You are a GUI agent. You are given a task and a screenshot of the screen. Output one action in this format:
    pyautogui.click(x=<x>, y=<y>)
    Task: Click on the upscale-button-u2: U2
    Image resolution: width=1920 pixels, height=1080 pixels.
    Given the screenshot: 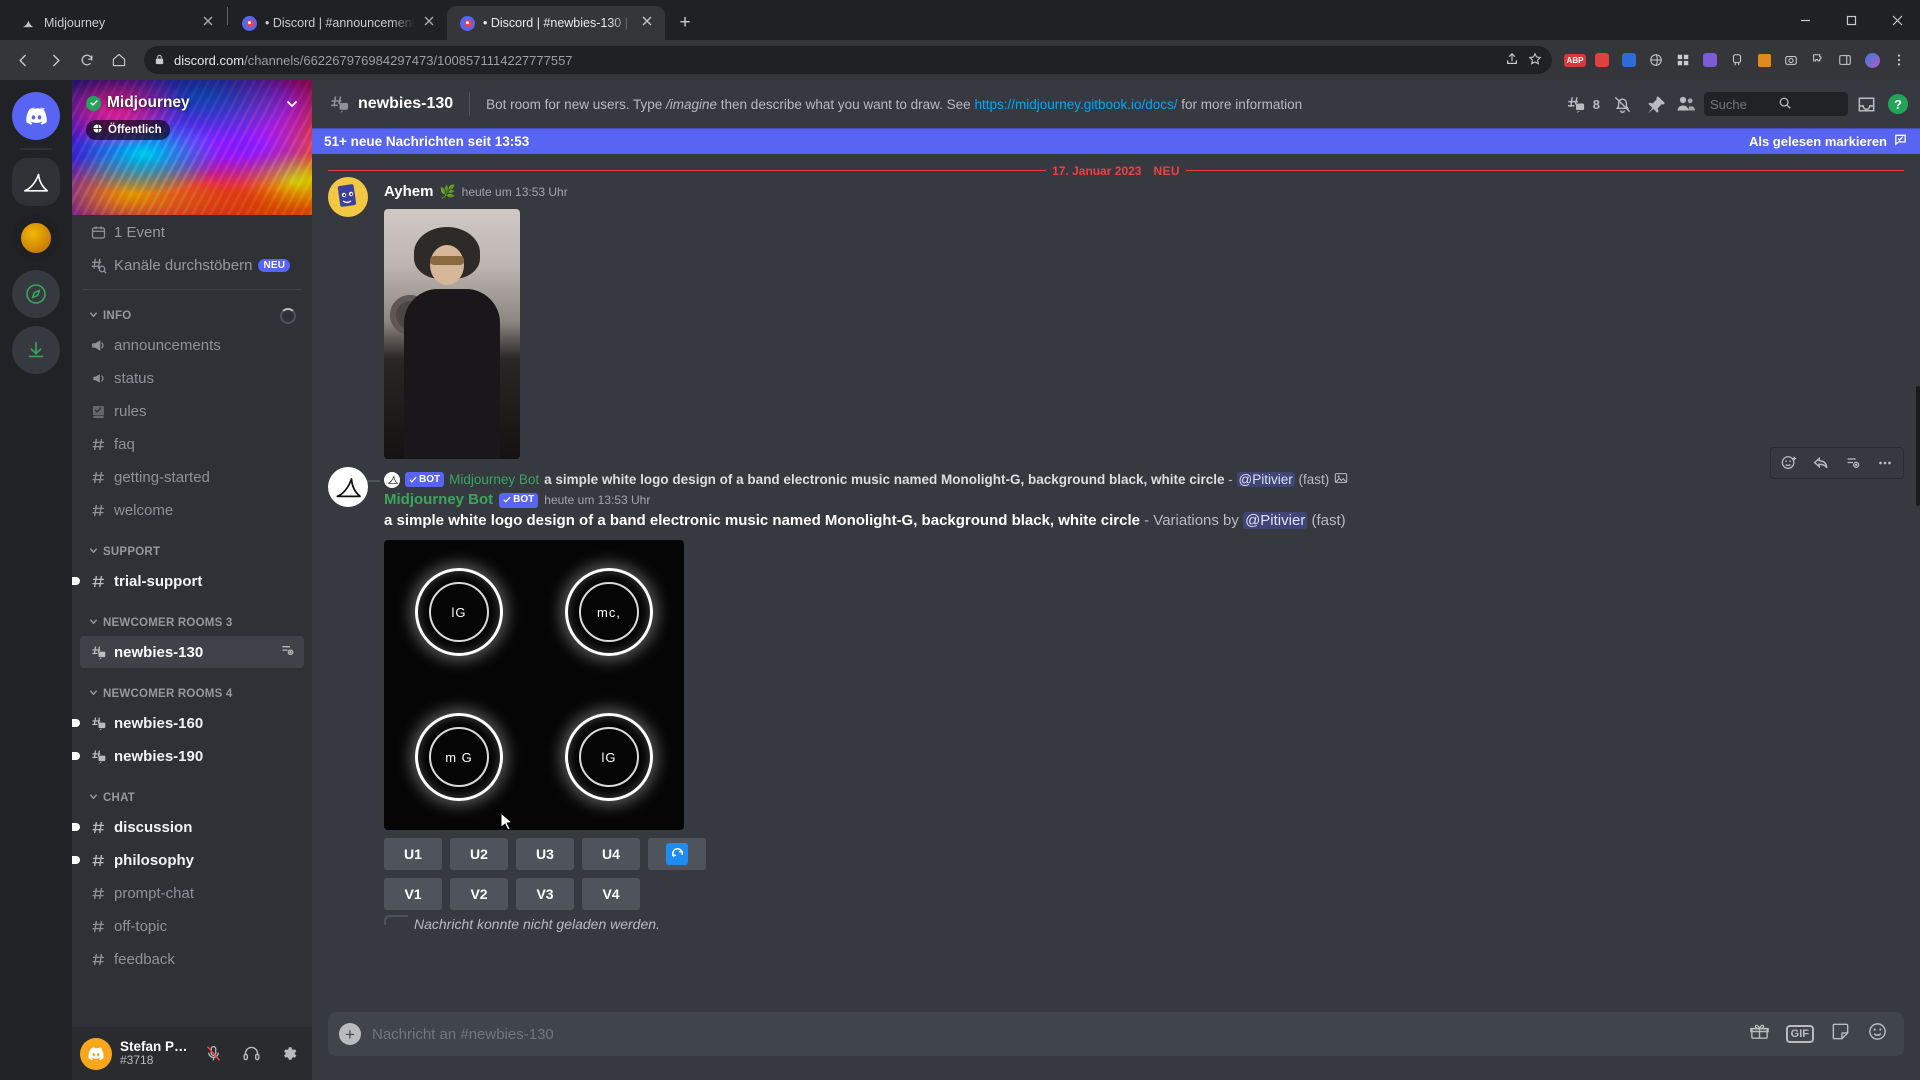 What is the action you would take?
    pyautogui.click(x=479, y=853)
    